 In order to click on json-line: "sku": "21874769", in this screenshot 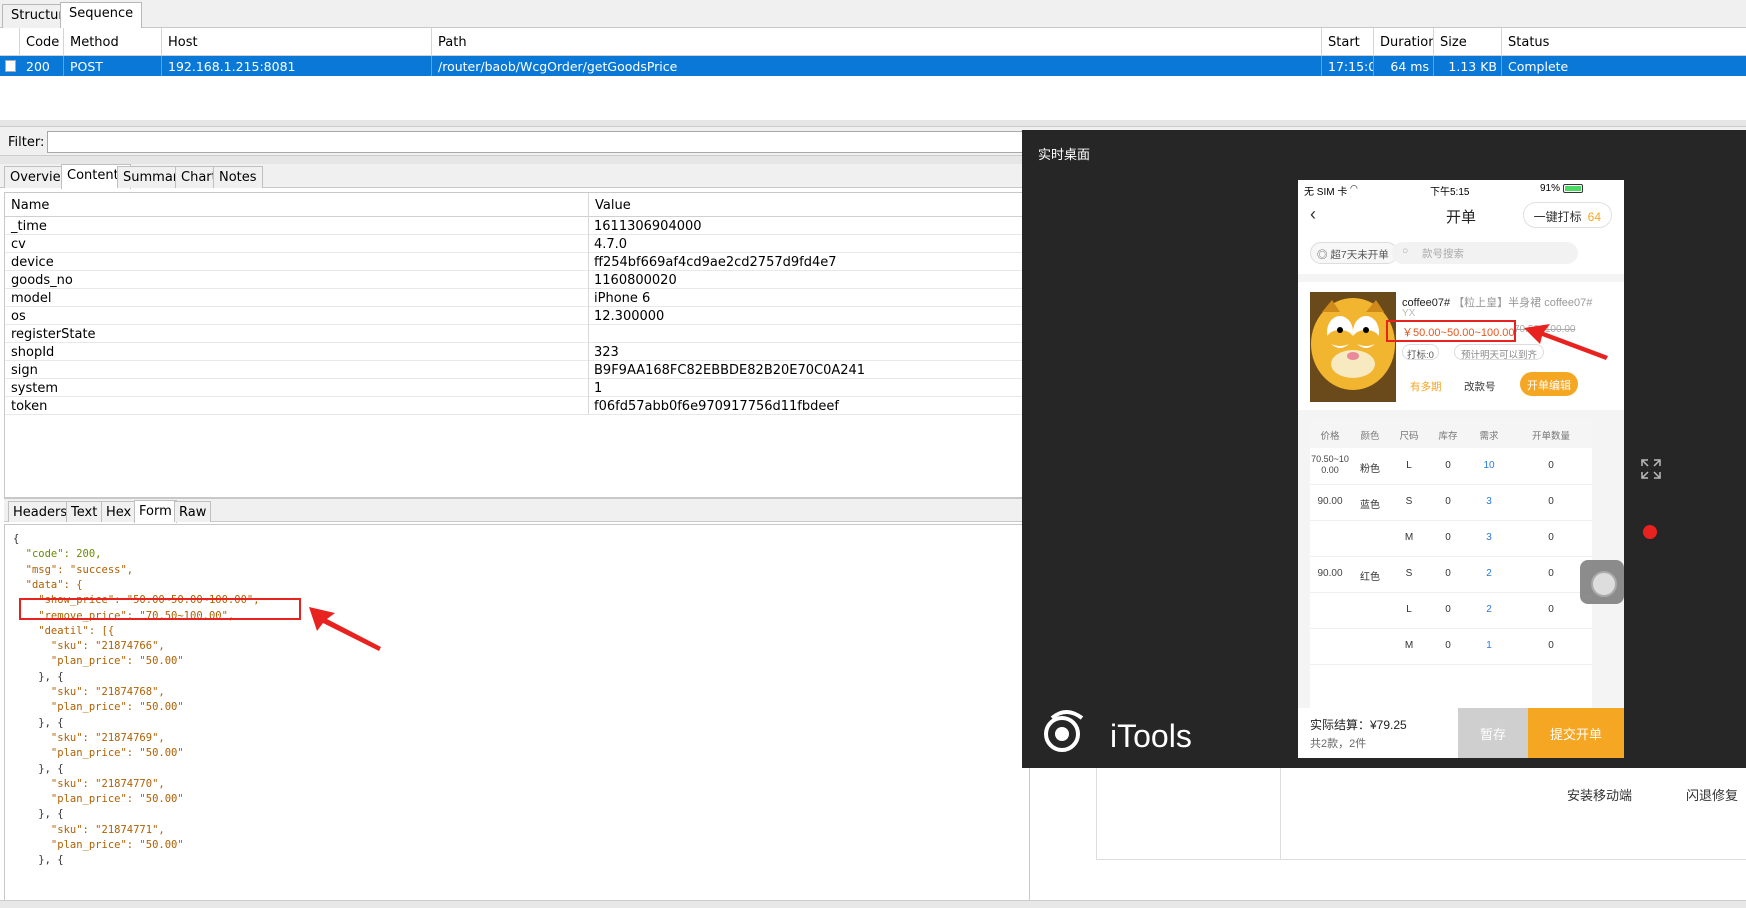, I will do `click(89, 737)`.